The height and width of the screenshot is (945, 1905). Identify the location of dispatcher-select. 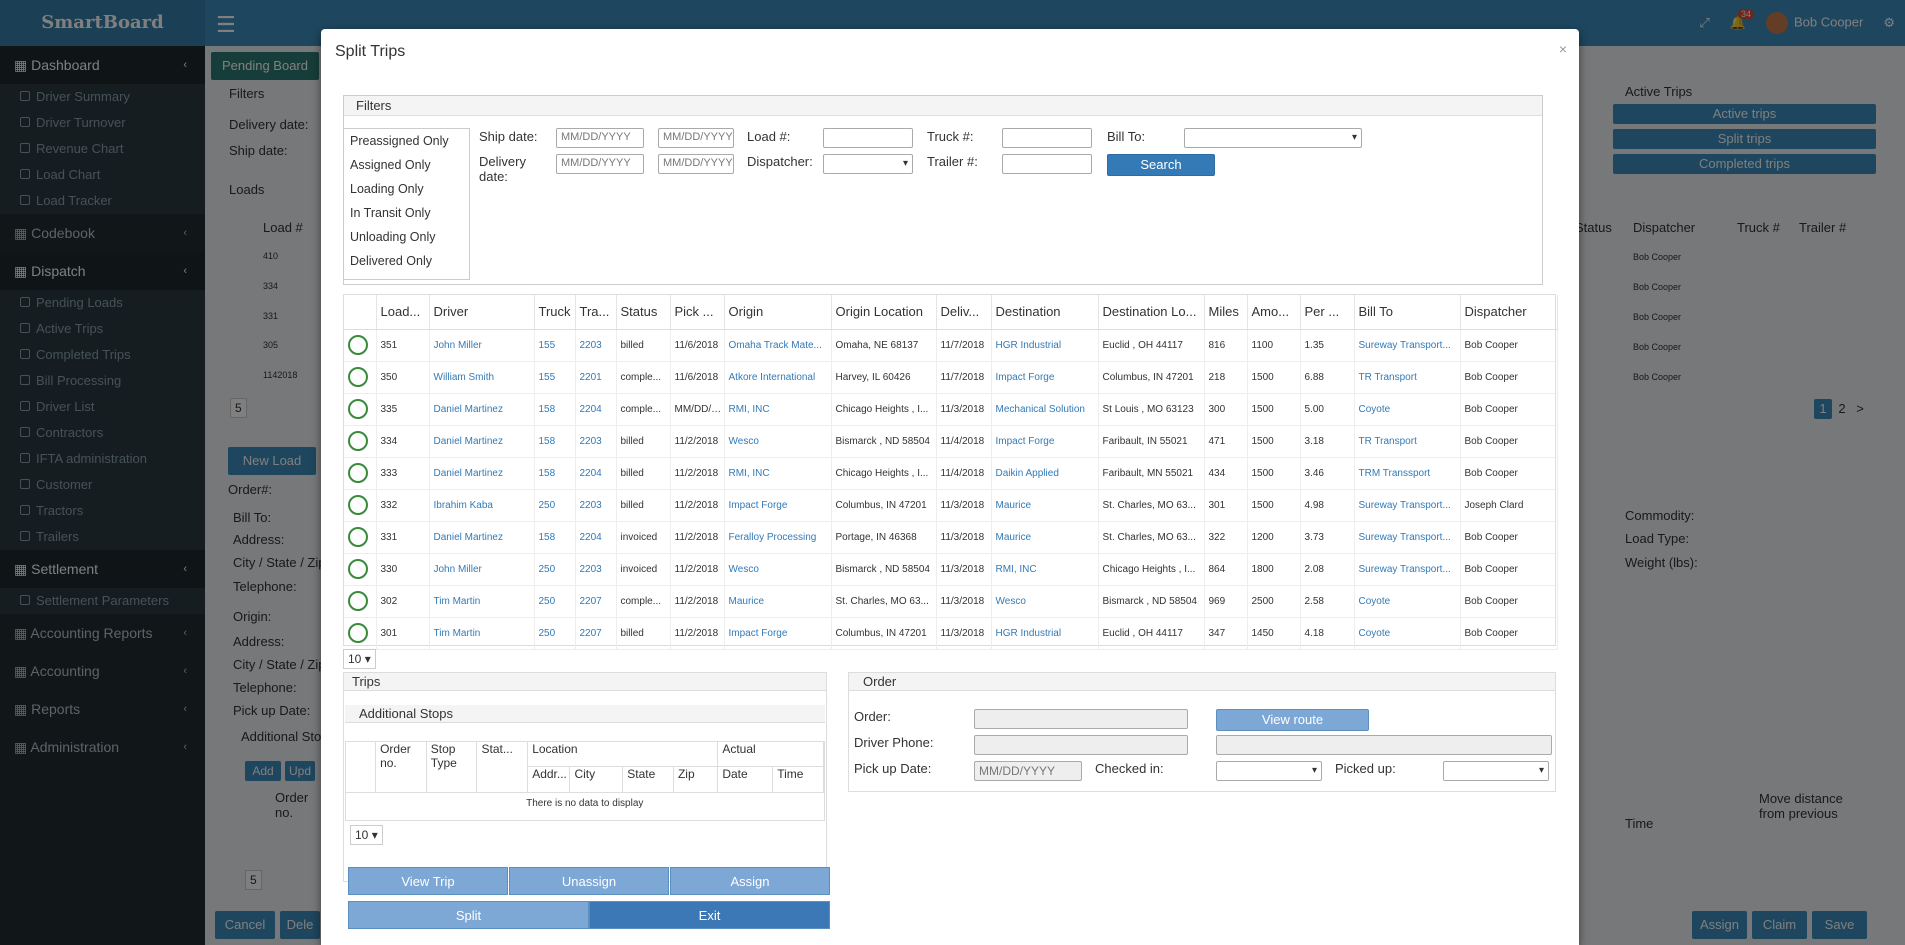
(868, 164).